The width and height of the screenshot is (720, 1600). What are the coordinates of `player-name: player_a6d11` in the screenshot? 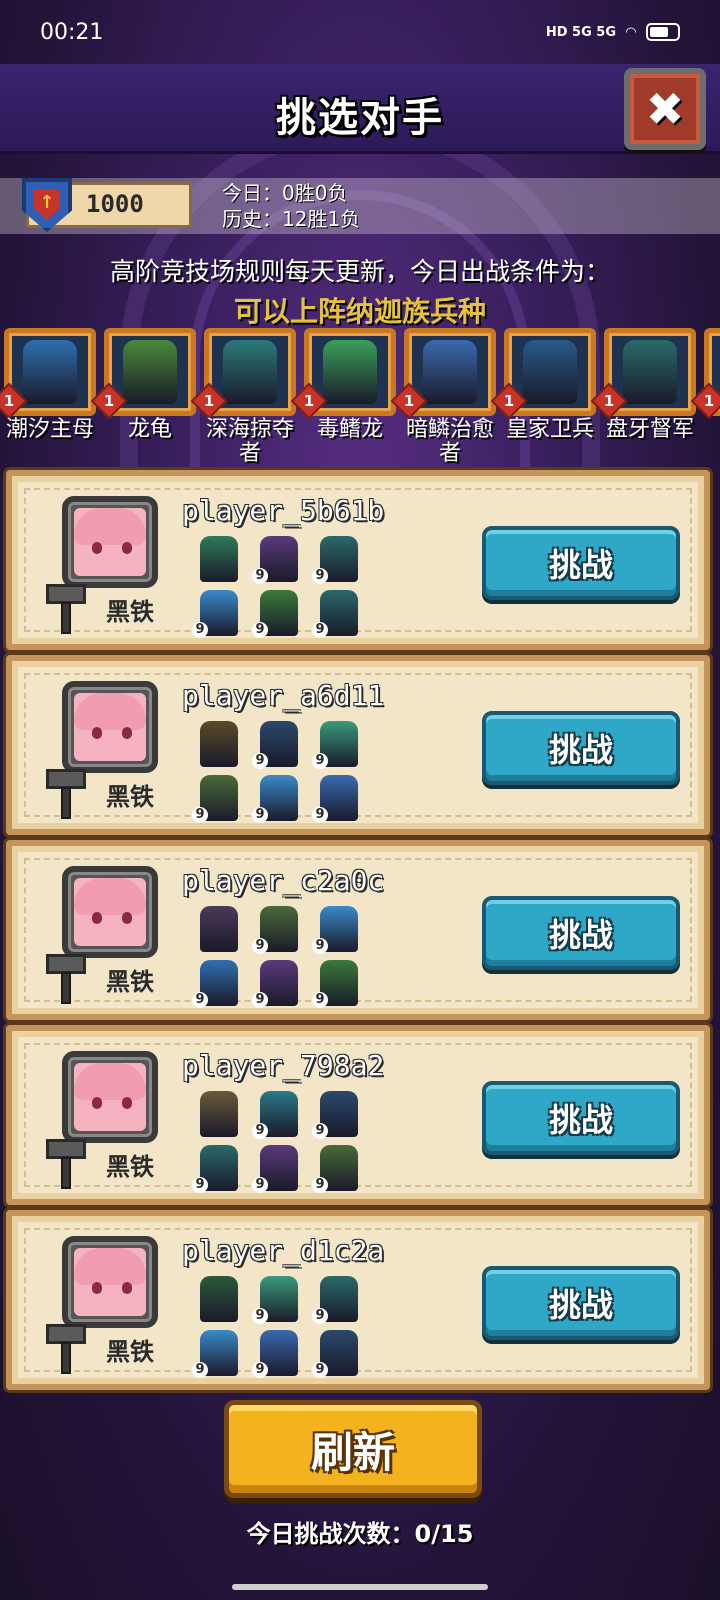 It's located at (283, 695).